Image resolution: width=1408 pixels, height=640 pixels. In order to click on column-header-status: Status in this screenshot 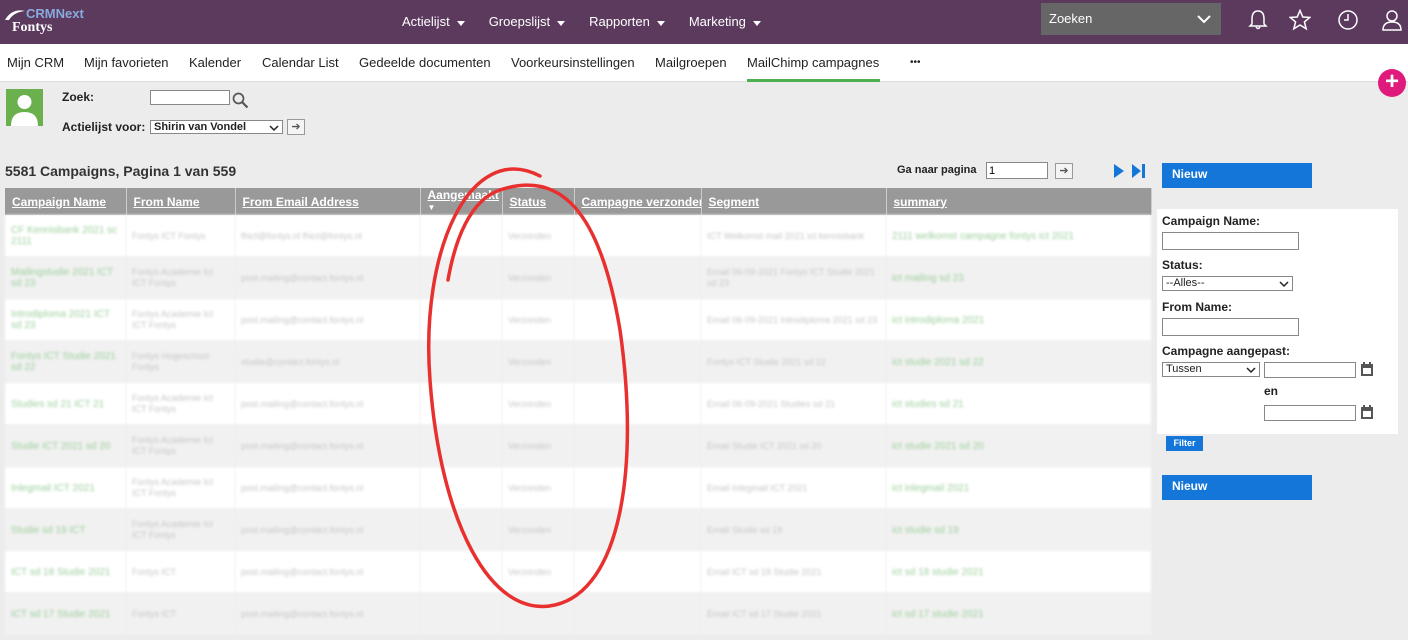, I will do `click(538, 201)`.